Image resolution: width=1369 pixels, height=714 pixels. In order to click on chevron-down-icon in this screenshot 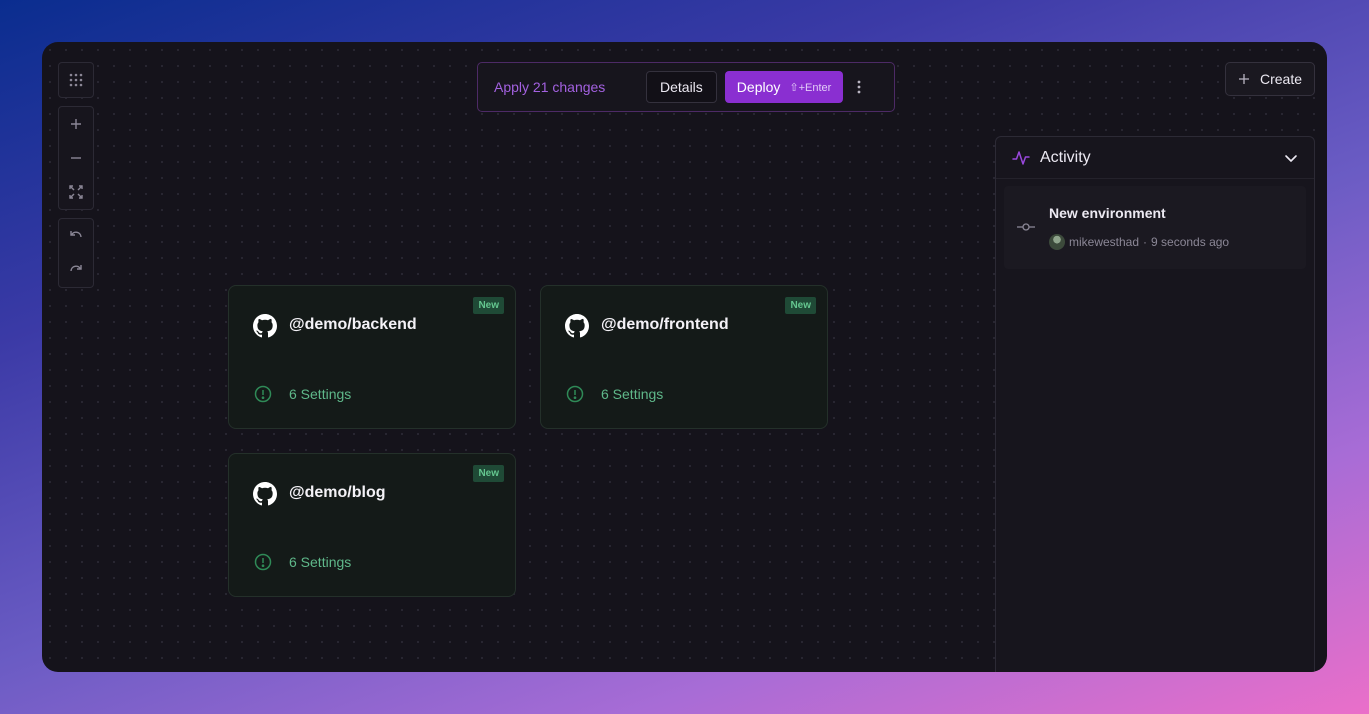, I will do `click(1291, 158)`.